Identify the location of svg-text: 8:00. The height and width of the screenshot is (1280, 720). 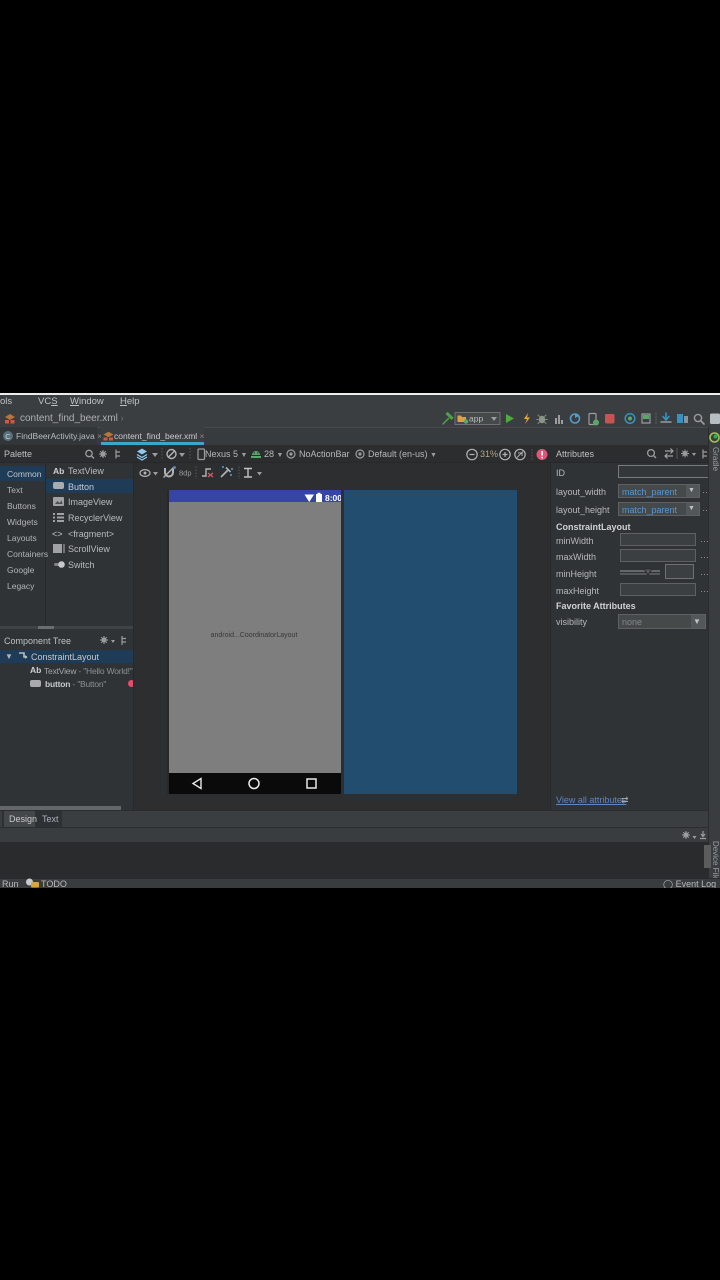
(333, 498).